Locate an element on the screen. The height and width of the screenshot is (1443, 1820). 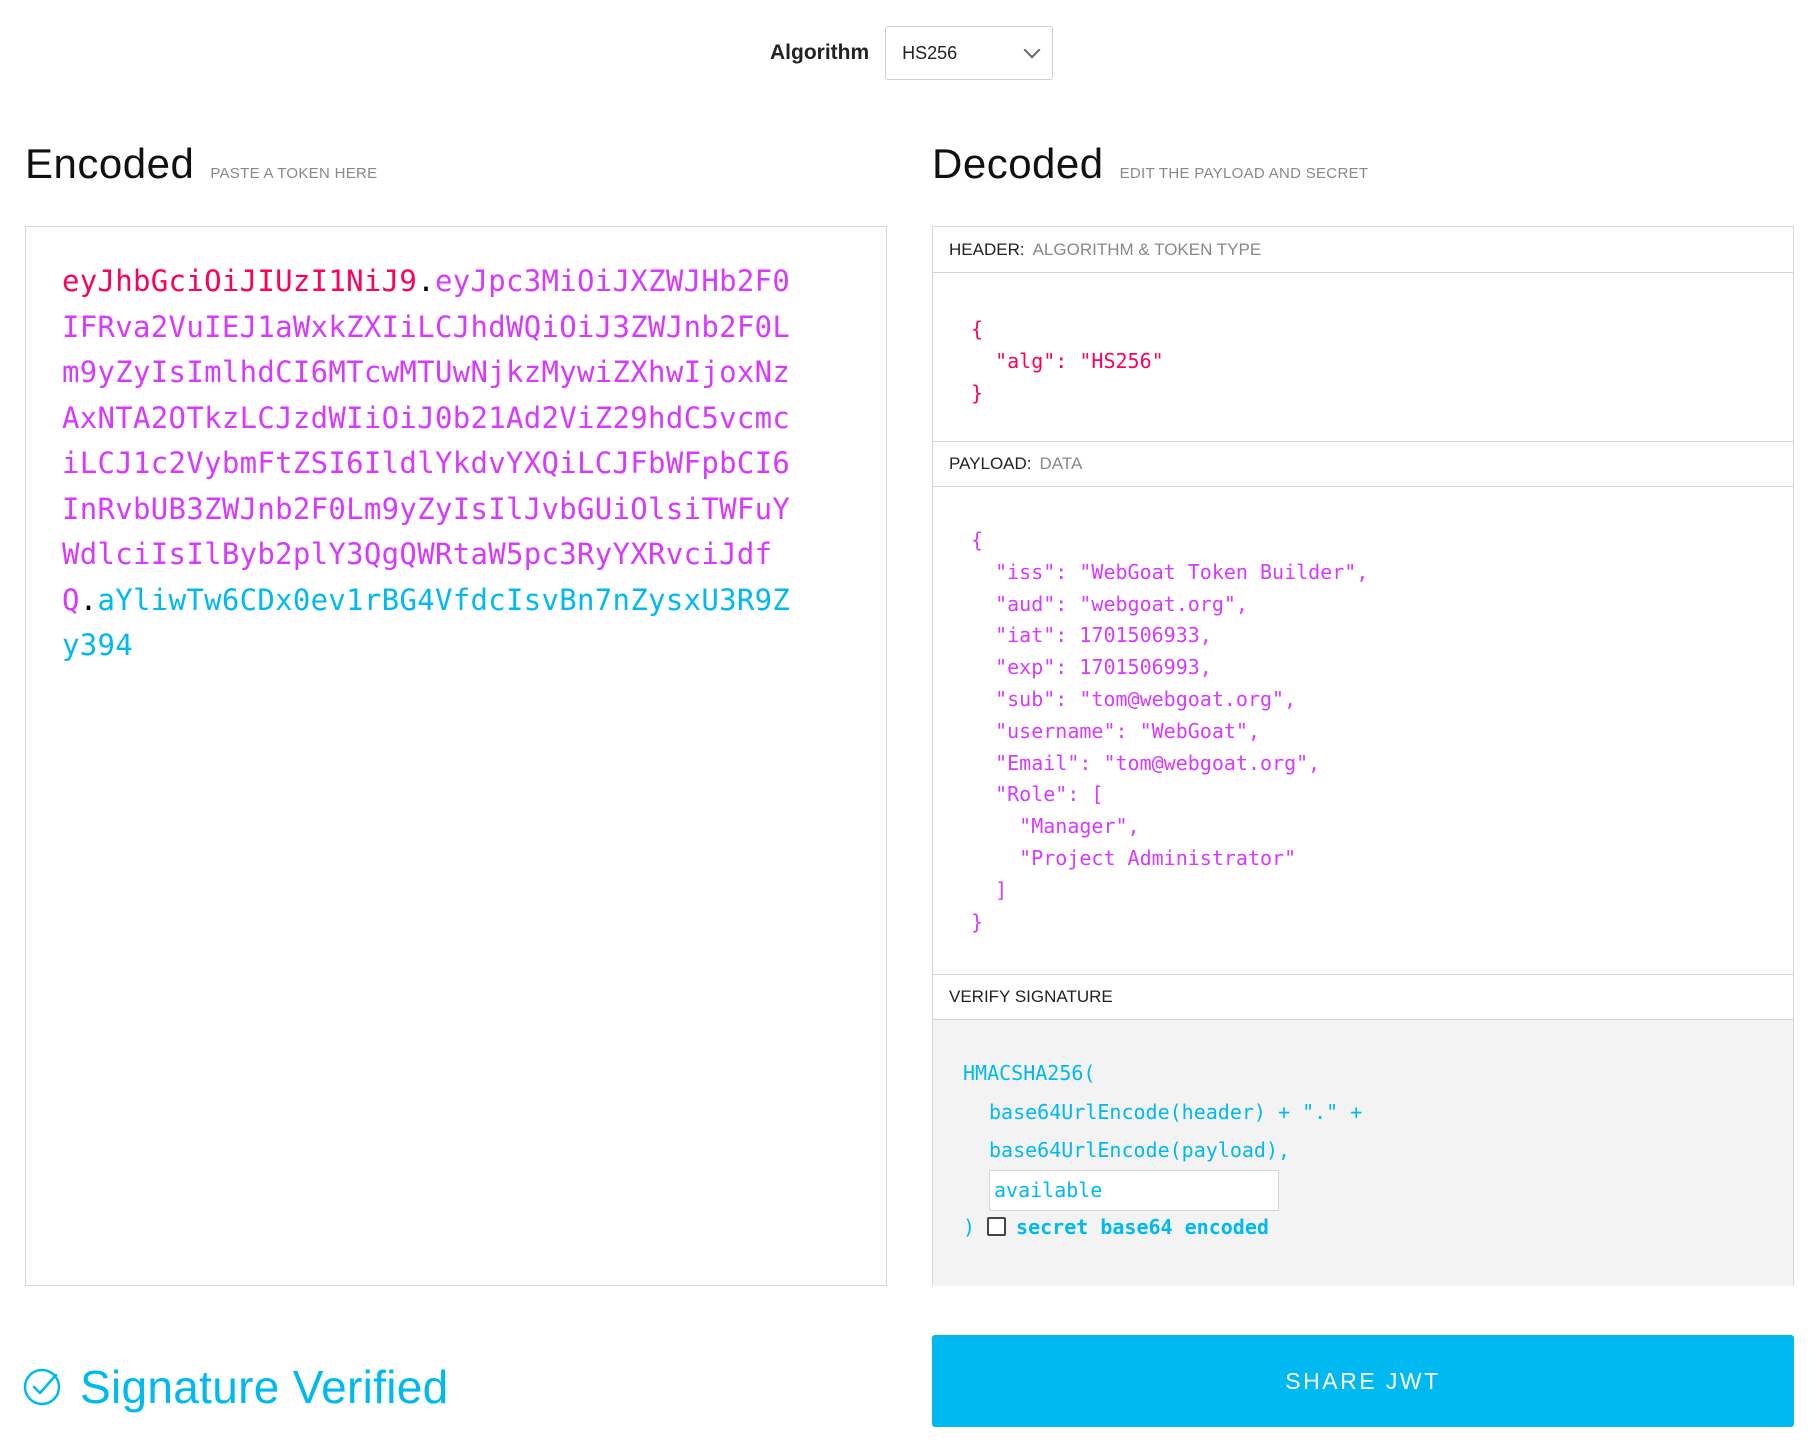
encoded-subtitle: PASTE A TOKEN HERE is located at coordinates (294, 173).